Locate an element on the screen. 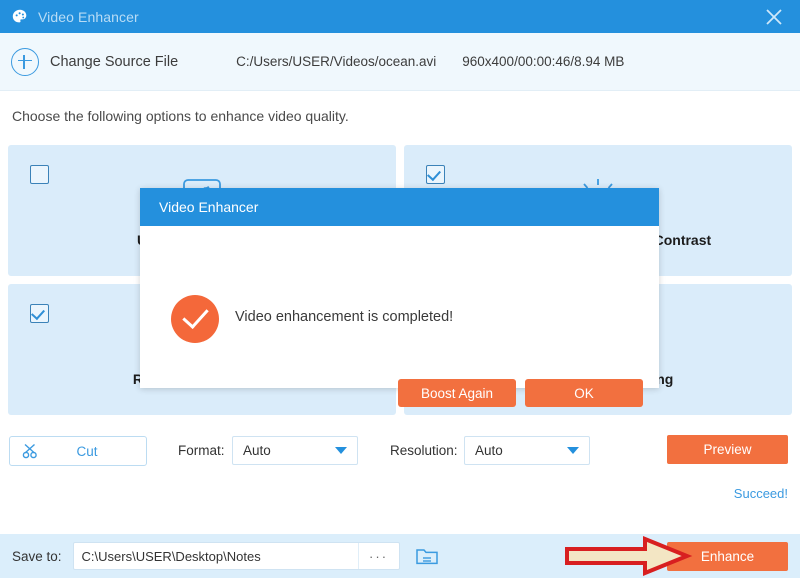 The height and width of the screenshot is (578, 800). save-to-label: Save to: is located at coordinates (37, 556).